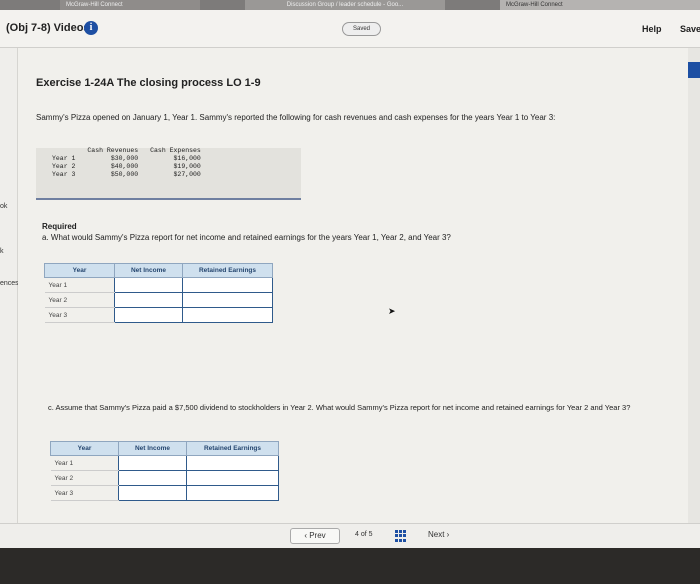  What do you see at coordinates (456, 536) in the screenshot?
I see `next-button: Next ›` at bounding box center [456, 536].